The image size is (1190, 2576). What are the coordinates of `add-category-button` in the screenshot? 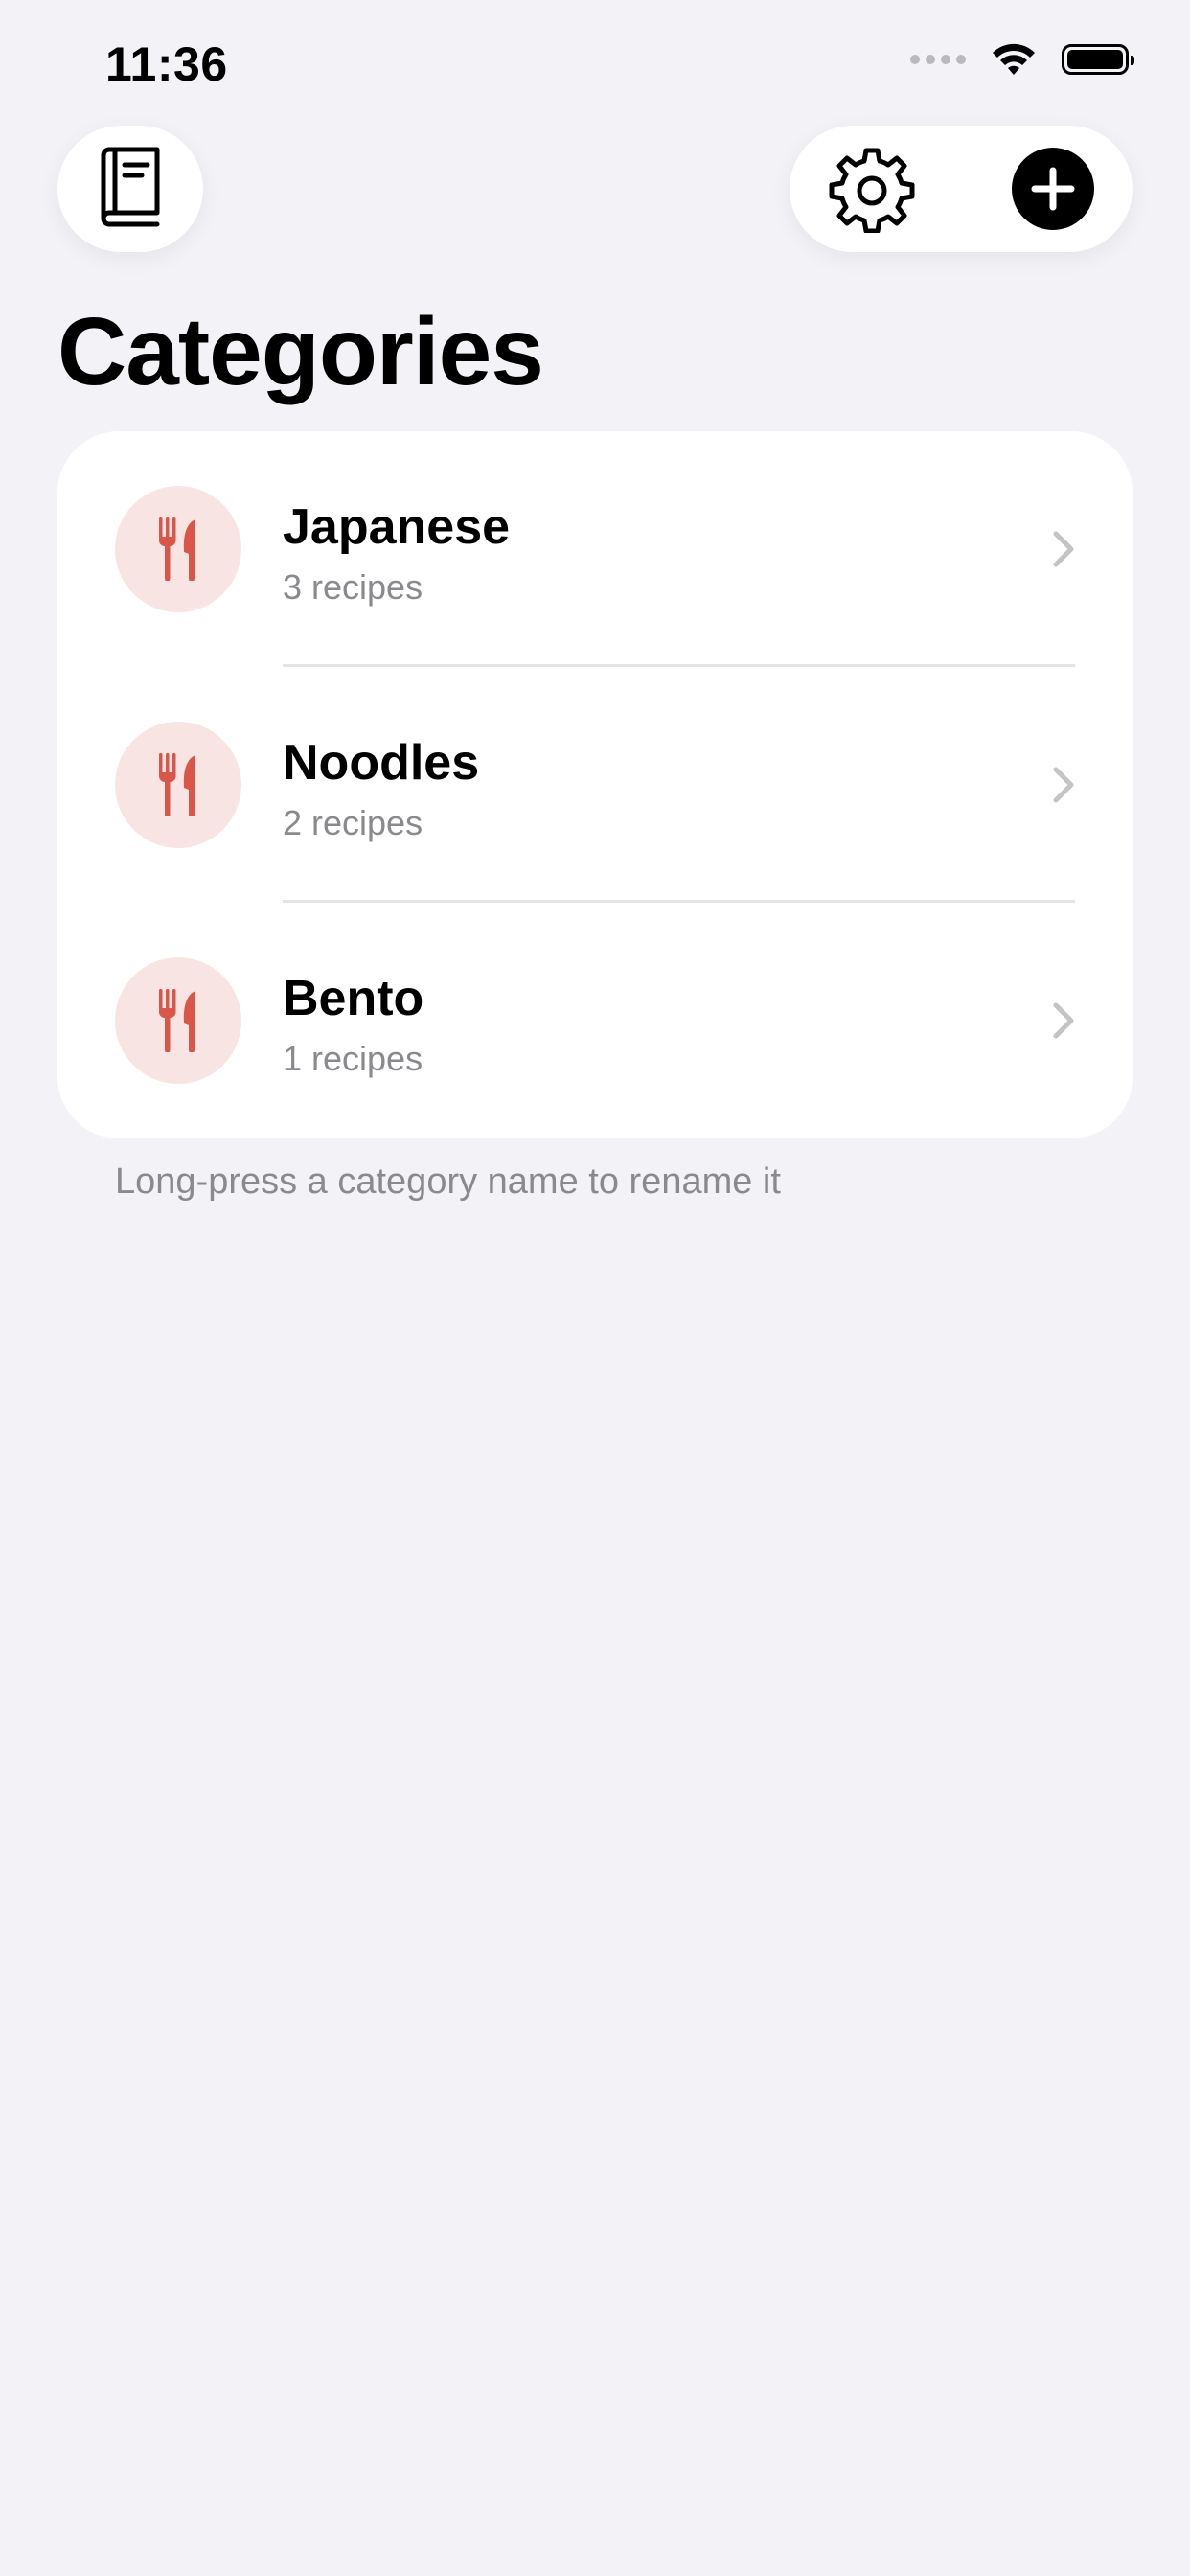 It's located at (1053, 189).